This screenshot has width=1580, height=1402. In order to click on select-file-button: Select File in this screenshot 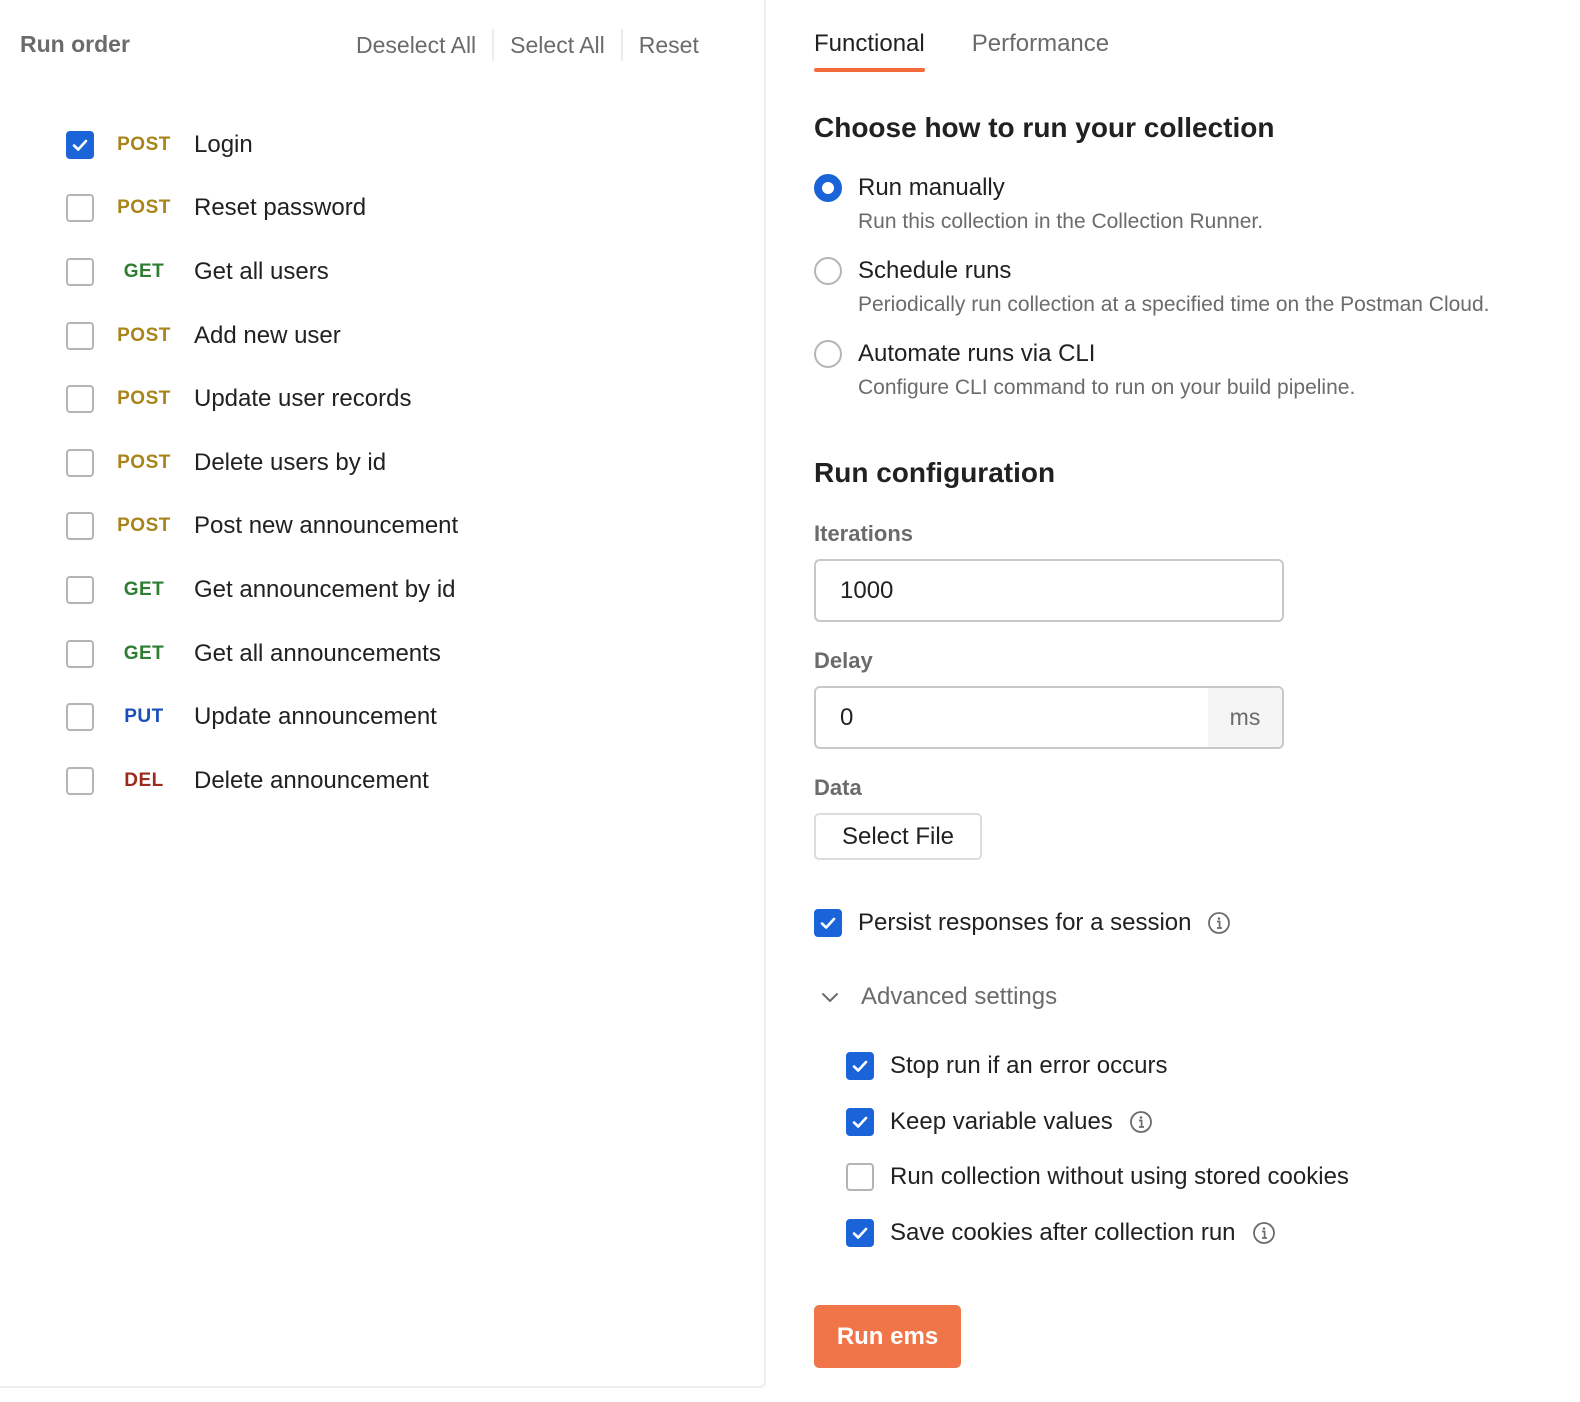, I will do `click(898, 836)`.